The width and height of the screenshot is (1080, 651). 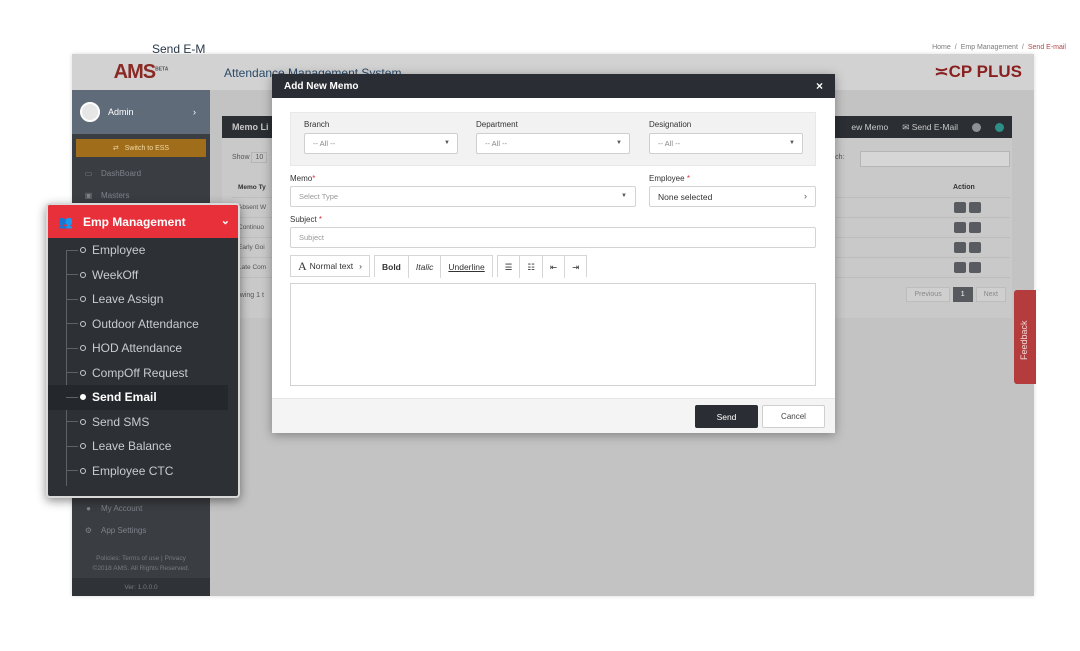 I want to click on logo-text: AMS, so click(x=134, y=71).